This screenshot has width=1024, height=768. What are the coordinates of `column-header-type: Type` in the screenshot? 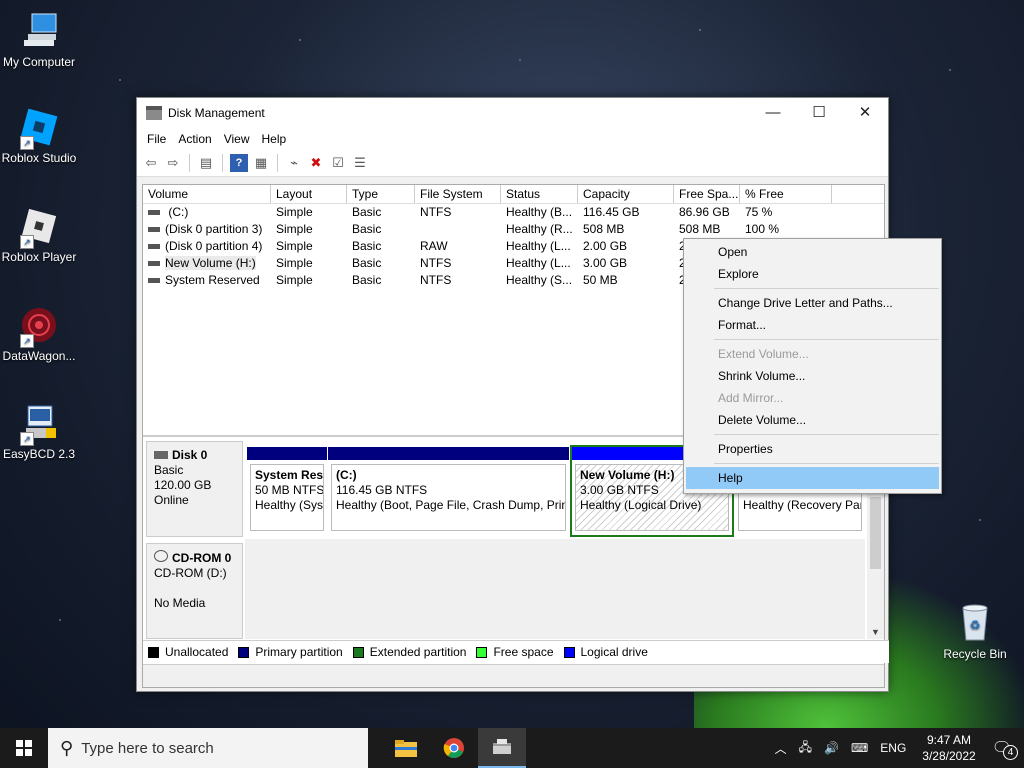 It's located at (381, 194).